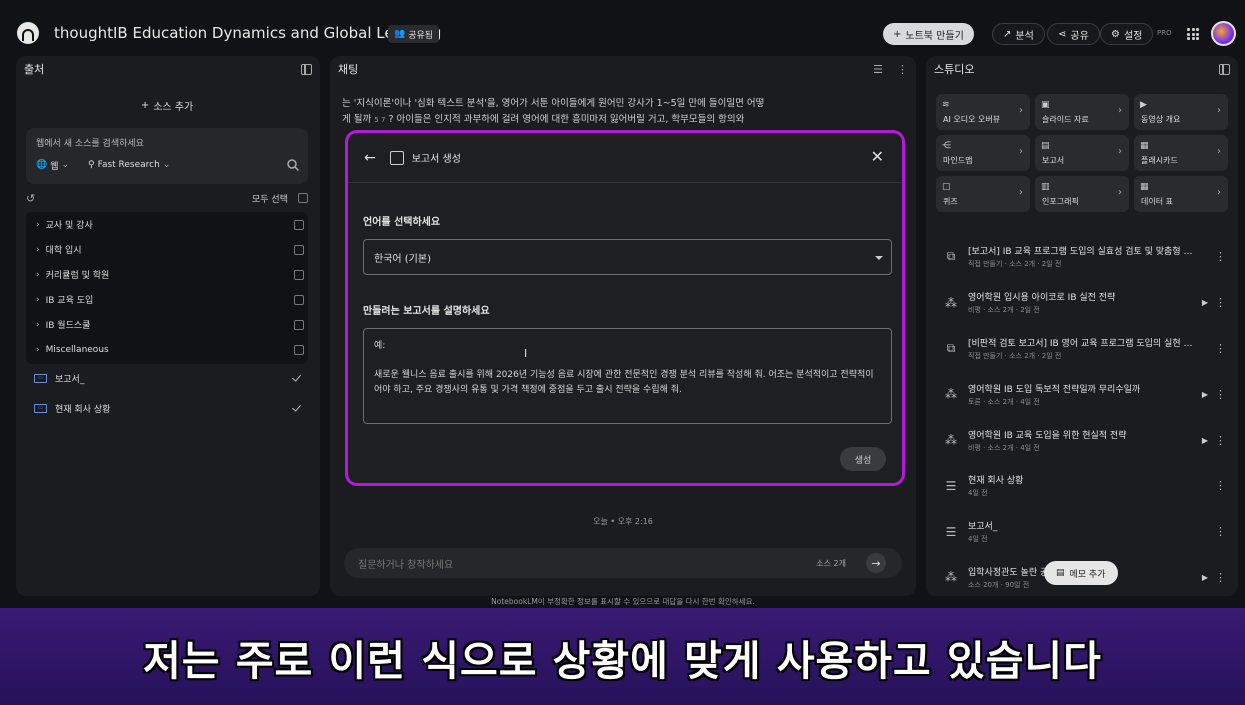 The width and height of the screenshot is (1245, 705). What do you see at coordinates (91, 165) in the screenshot?
I see `research-icon: ⚲` at bounding box center [91, 165].